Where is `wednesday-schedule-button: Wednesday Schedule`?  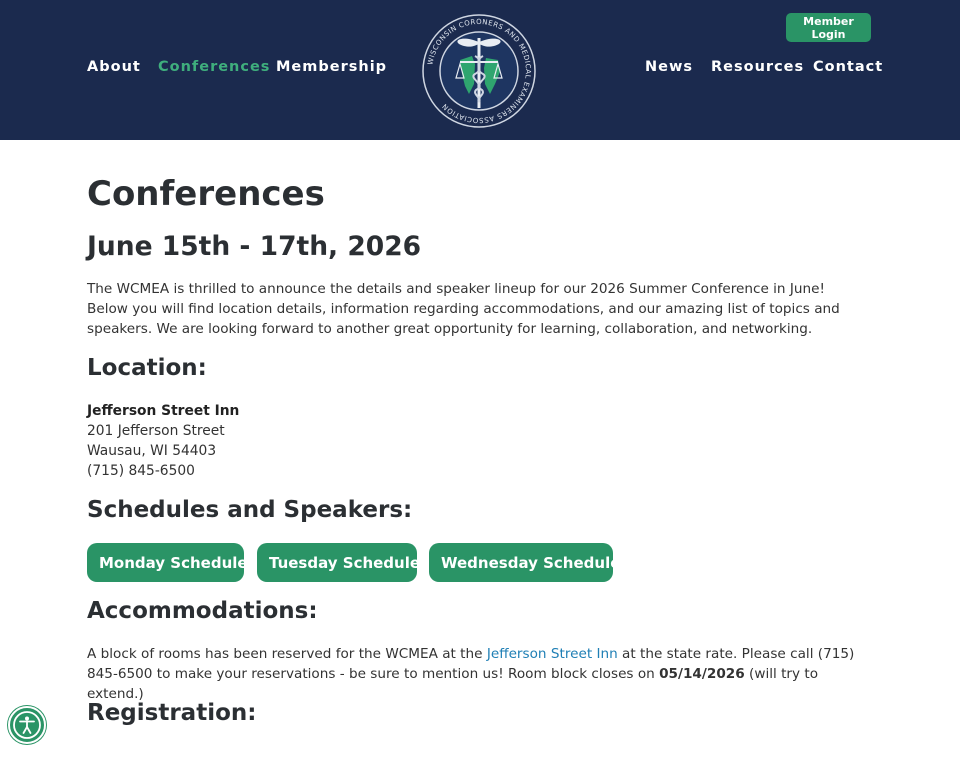 wednesday-schedule-button: Wednesday Schedule is located at coordinates (524, 562).